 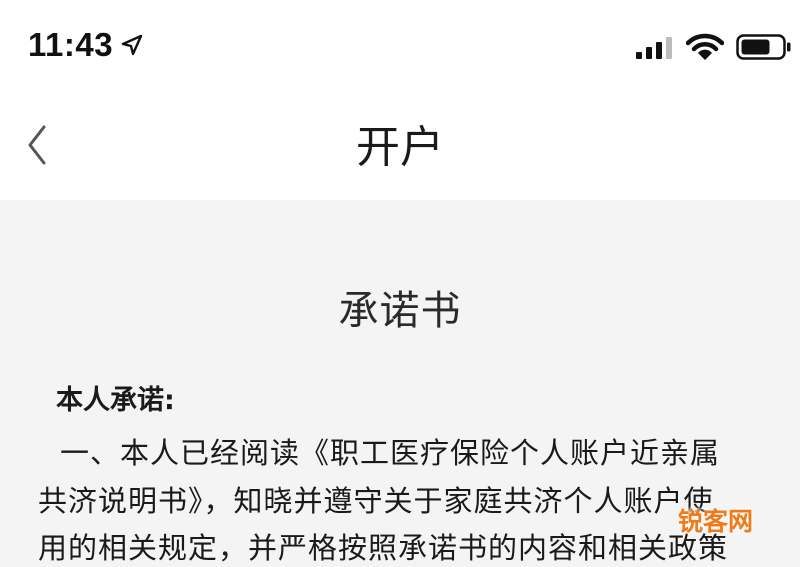 What do you see at coordinates (390, 453) in the screenshot?
I see `paragraph-line: 一、本人已经阅读《职工医疗保险个人账户近亲属` at bounding box center [390, 453].